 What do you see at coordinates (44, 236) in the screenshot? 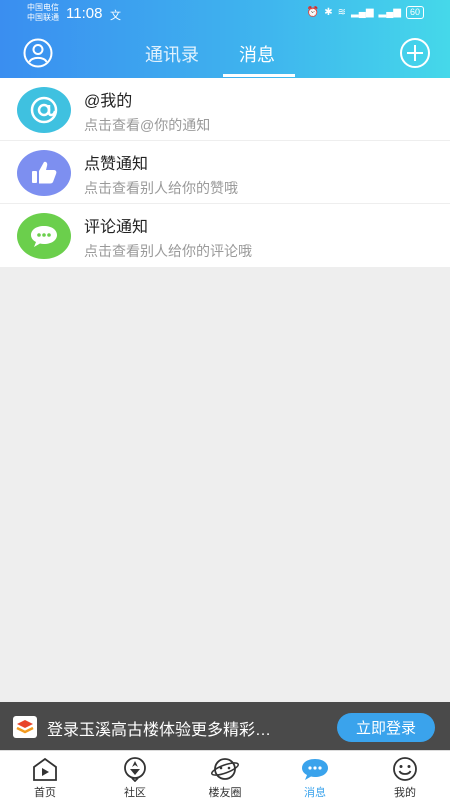
I see `comment-icon` at bounding box center [44, 236].